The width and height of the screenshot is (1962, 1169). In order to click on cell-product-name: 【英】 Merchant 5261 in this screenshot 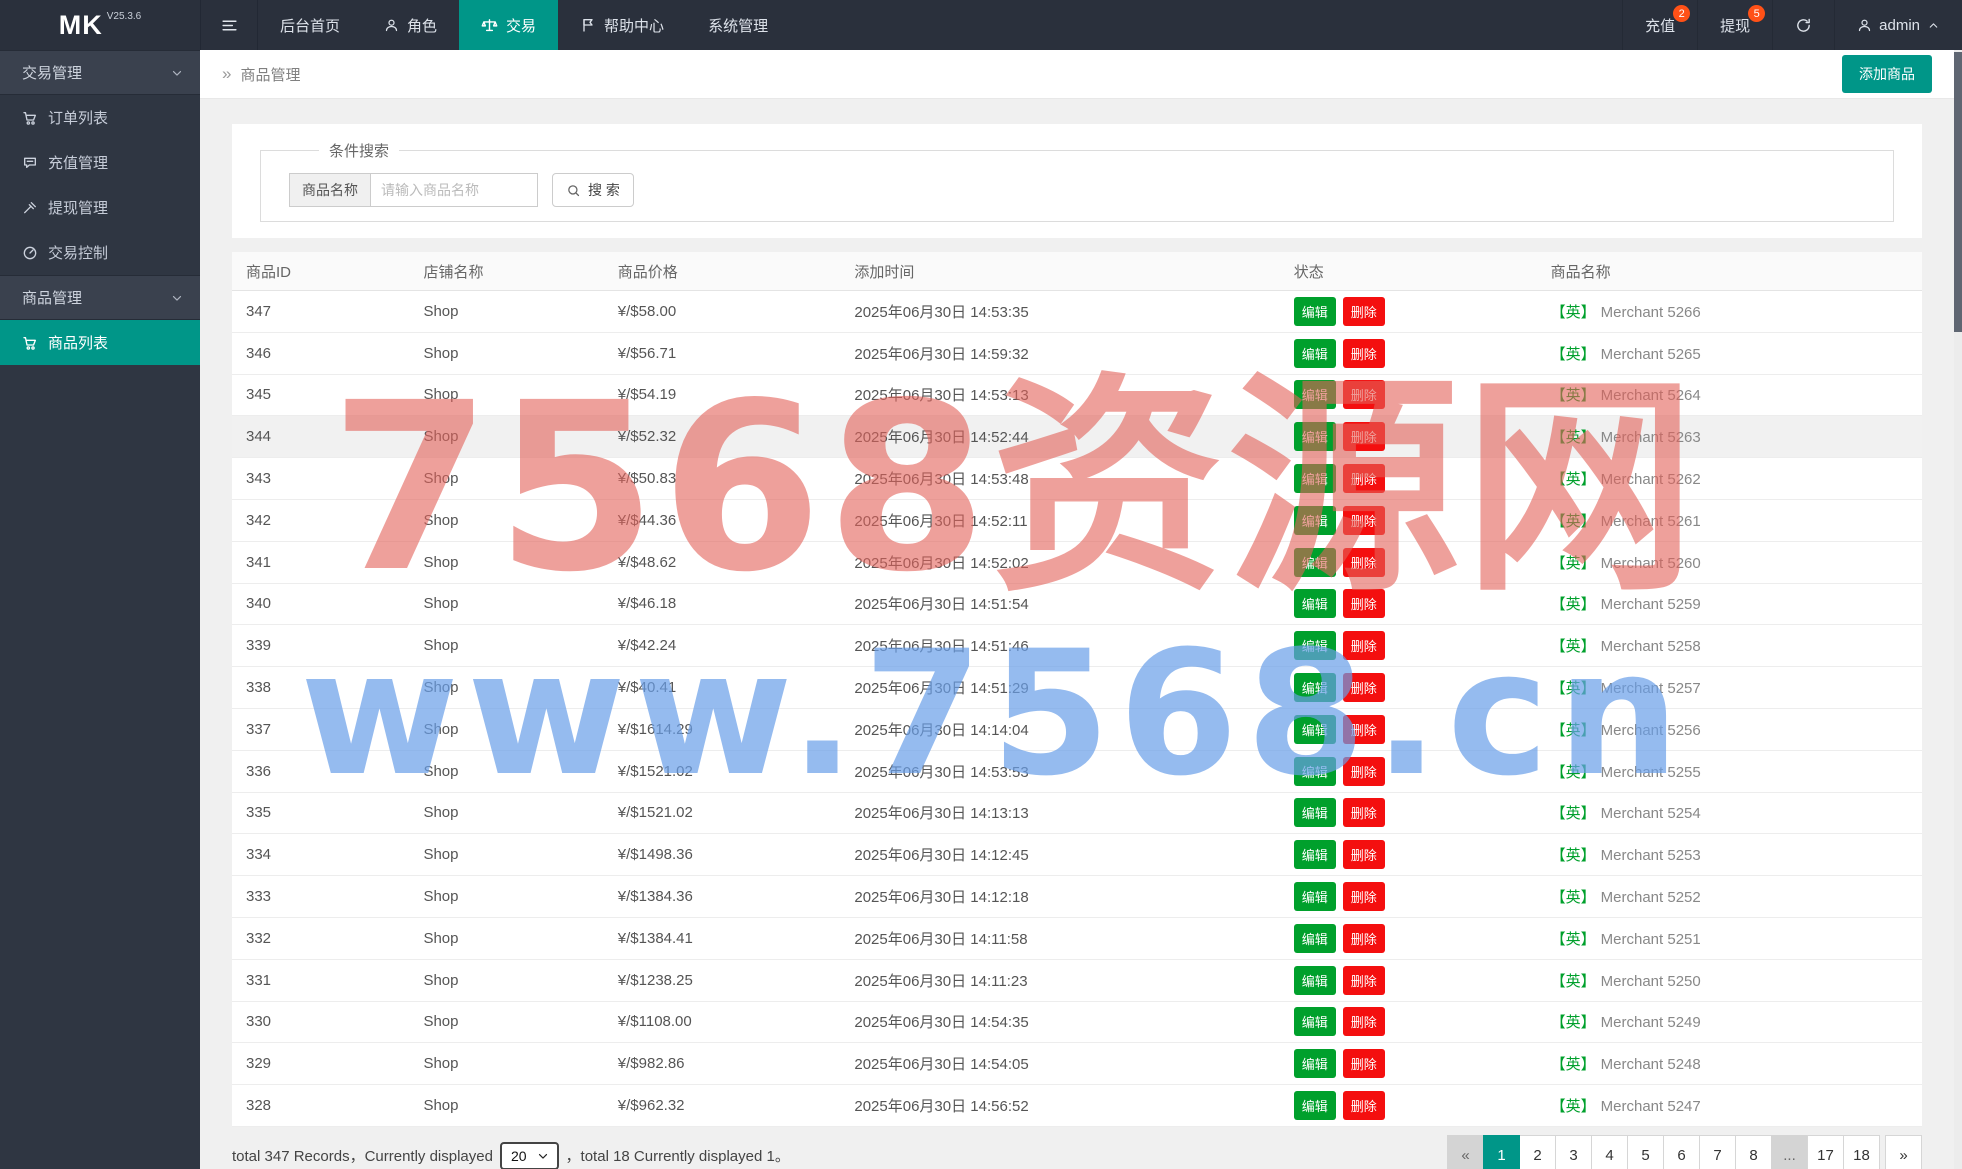, I will do `click(1729, 520)`.